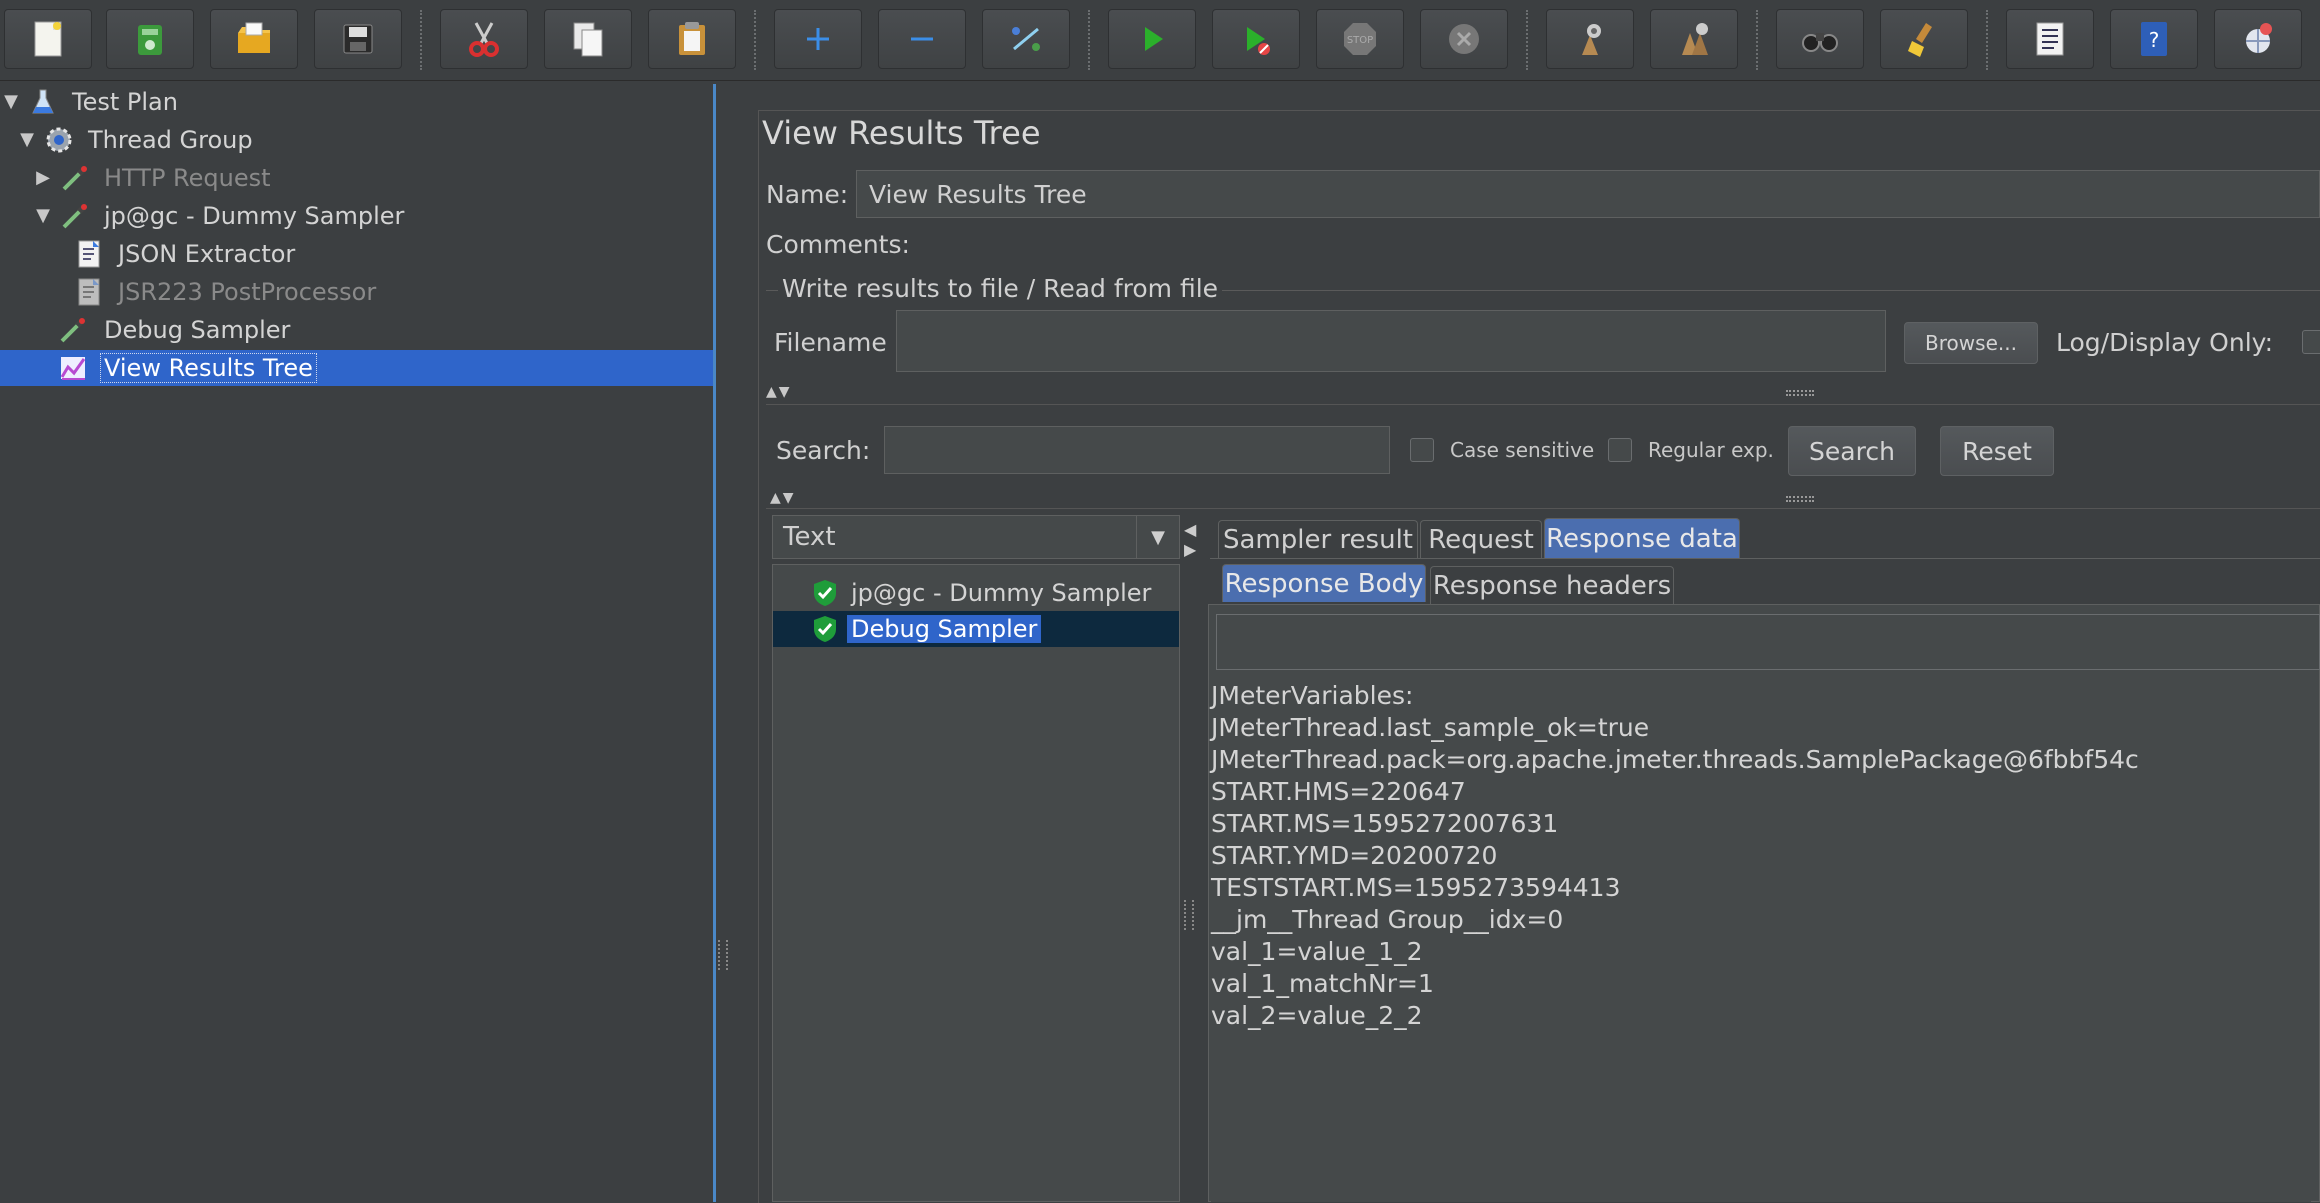 This screenshot has width=2320, height=1203. Describe the element at coordinates (187, 178) in the screenshot. I see `tree-label: HTTP Request` at that location.